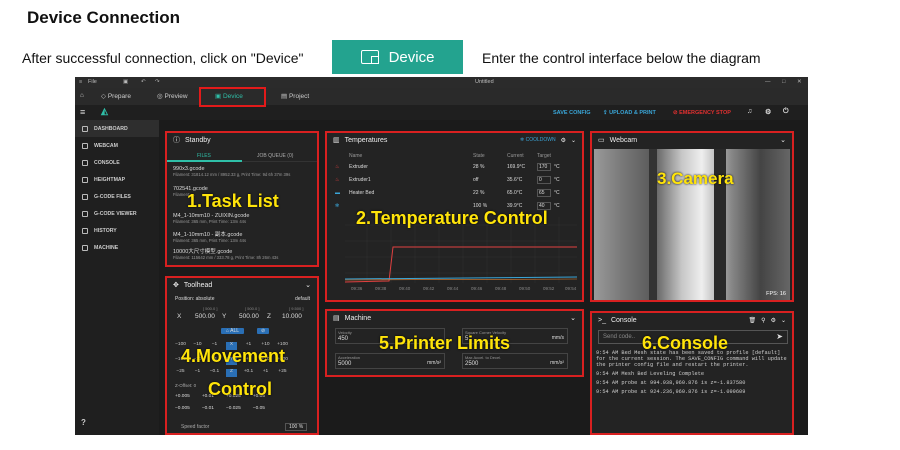 Image resolution: width=900 pixels, height=450 pixels. What do you see at coordinates (204, 161) in the screenshot?
I see `tab-indicator` at bounding box center [204, 161].